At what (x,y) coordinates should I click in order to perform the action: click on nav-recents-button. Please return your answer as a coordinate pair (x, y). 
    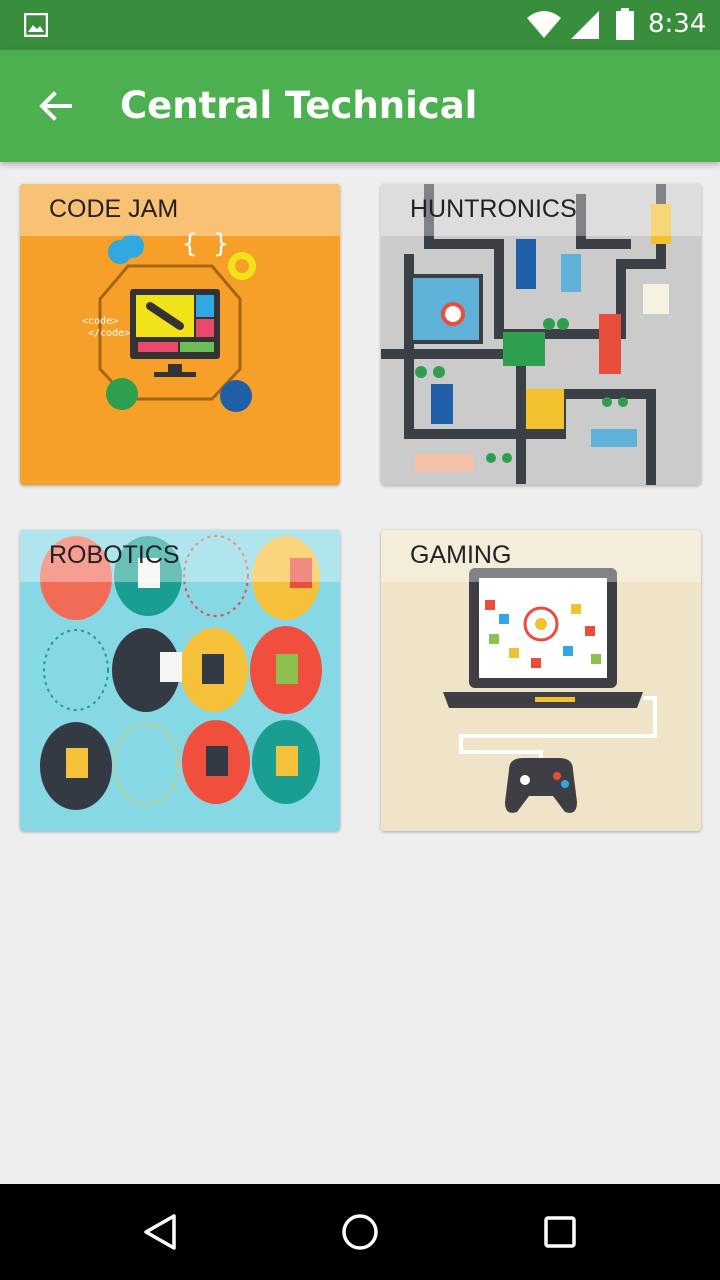
    Looking at the image, I should click on (560, 1232).